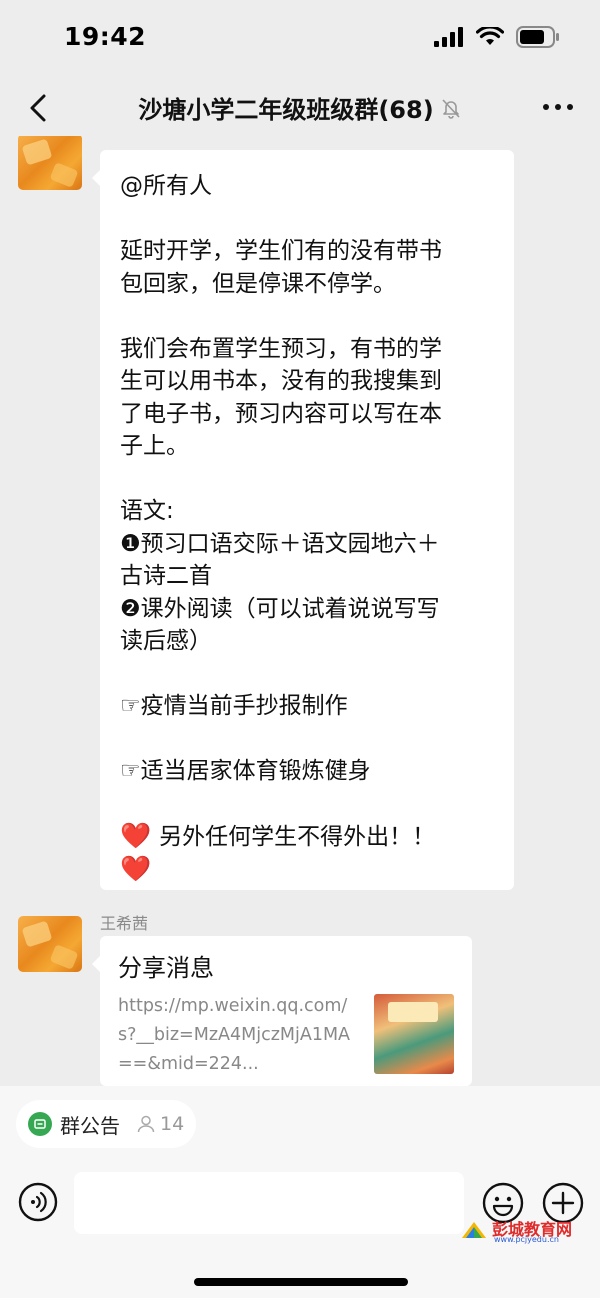 The height and width of the screenshot is (1298, 600). I want to click on message-line: @所有人, so click(166, 186).